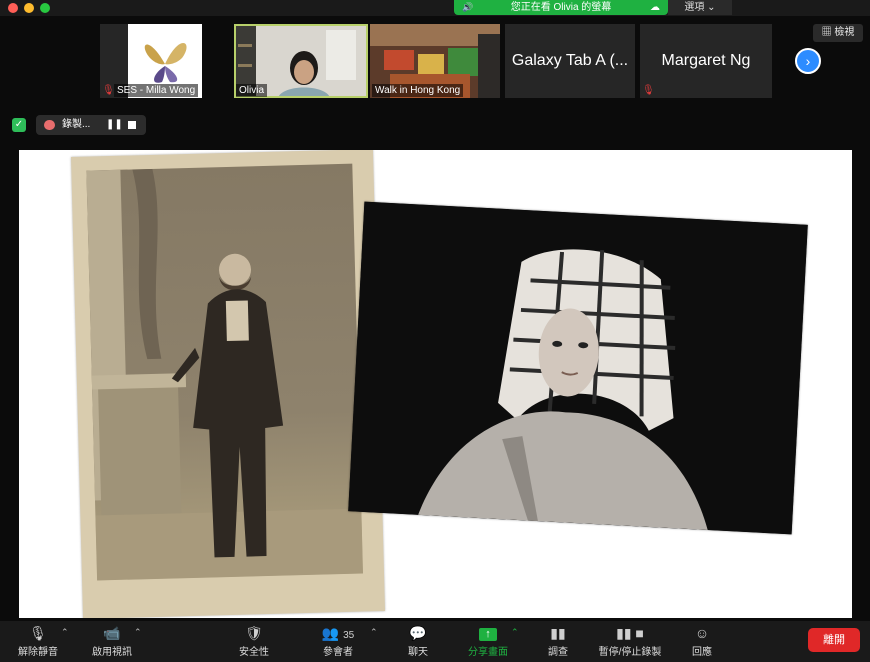 This screenshot has width=870, height=662. Describe the element at coordinates (374, 632) in the screenshot. I see `participants-options-caret: ⌃` at that location.